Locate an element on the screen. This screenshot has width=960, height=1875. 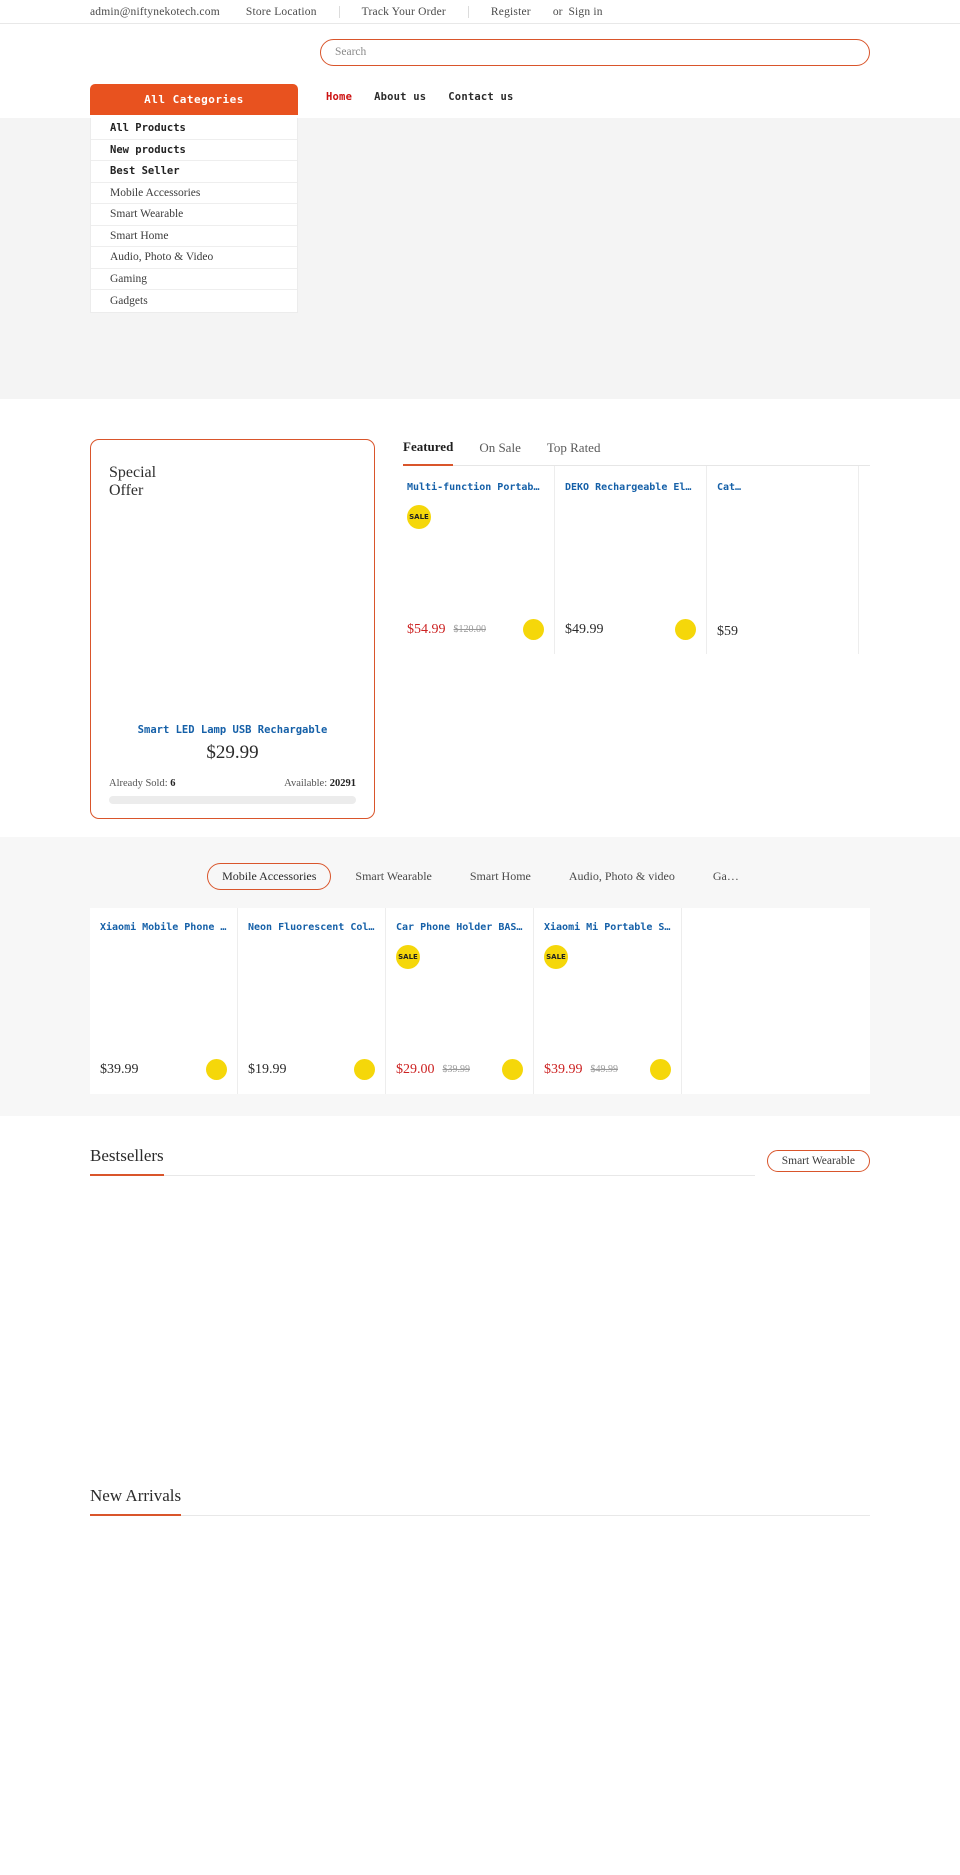
product-card: Cat… $59 is located at coordinates (783, 560).